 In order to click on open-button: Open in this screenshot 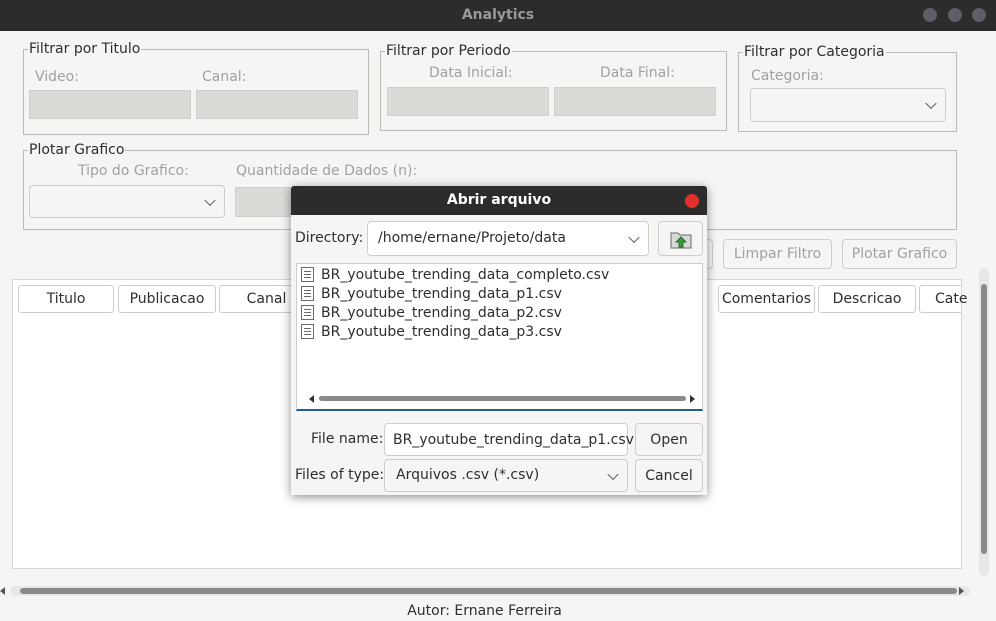, I will do `click(669, 439)`.